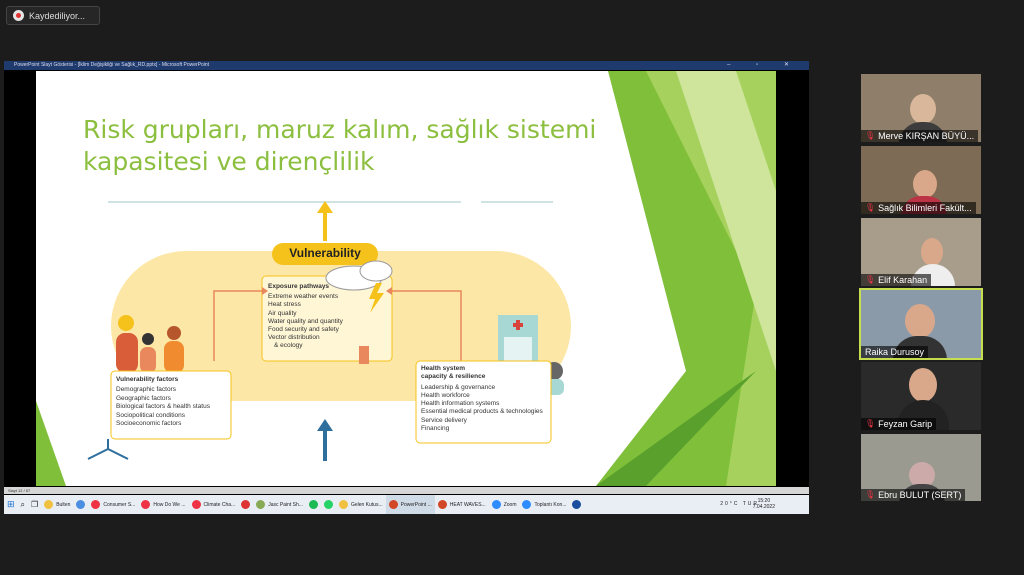 The width and height of the screenshot is (1024, 575). What do you see at coordinates (510, 504) in the screenshot?
I see `taskbar-item-label: Zoom` at bounding box center [510, 504].